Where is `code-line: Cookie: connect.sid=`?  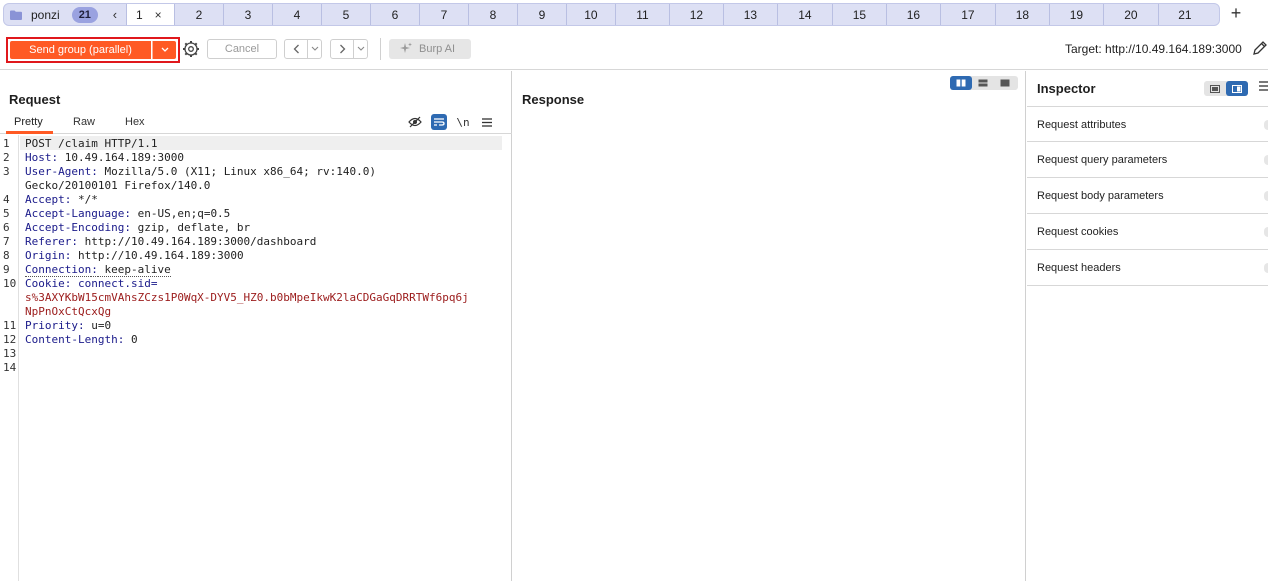 code-line: Cookie: connect.sid= is located at coordinates (91, 283).